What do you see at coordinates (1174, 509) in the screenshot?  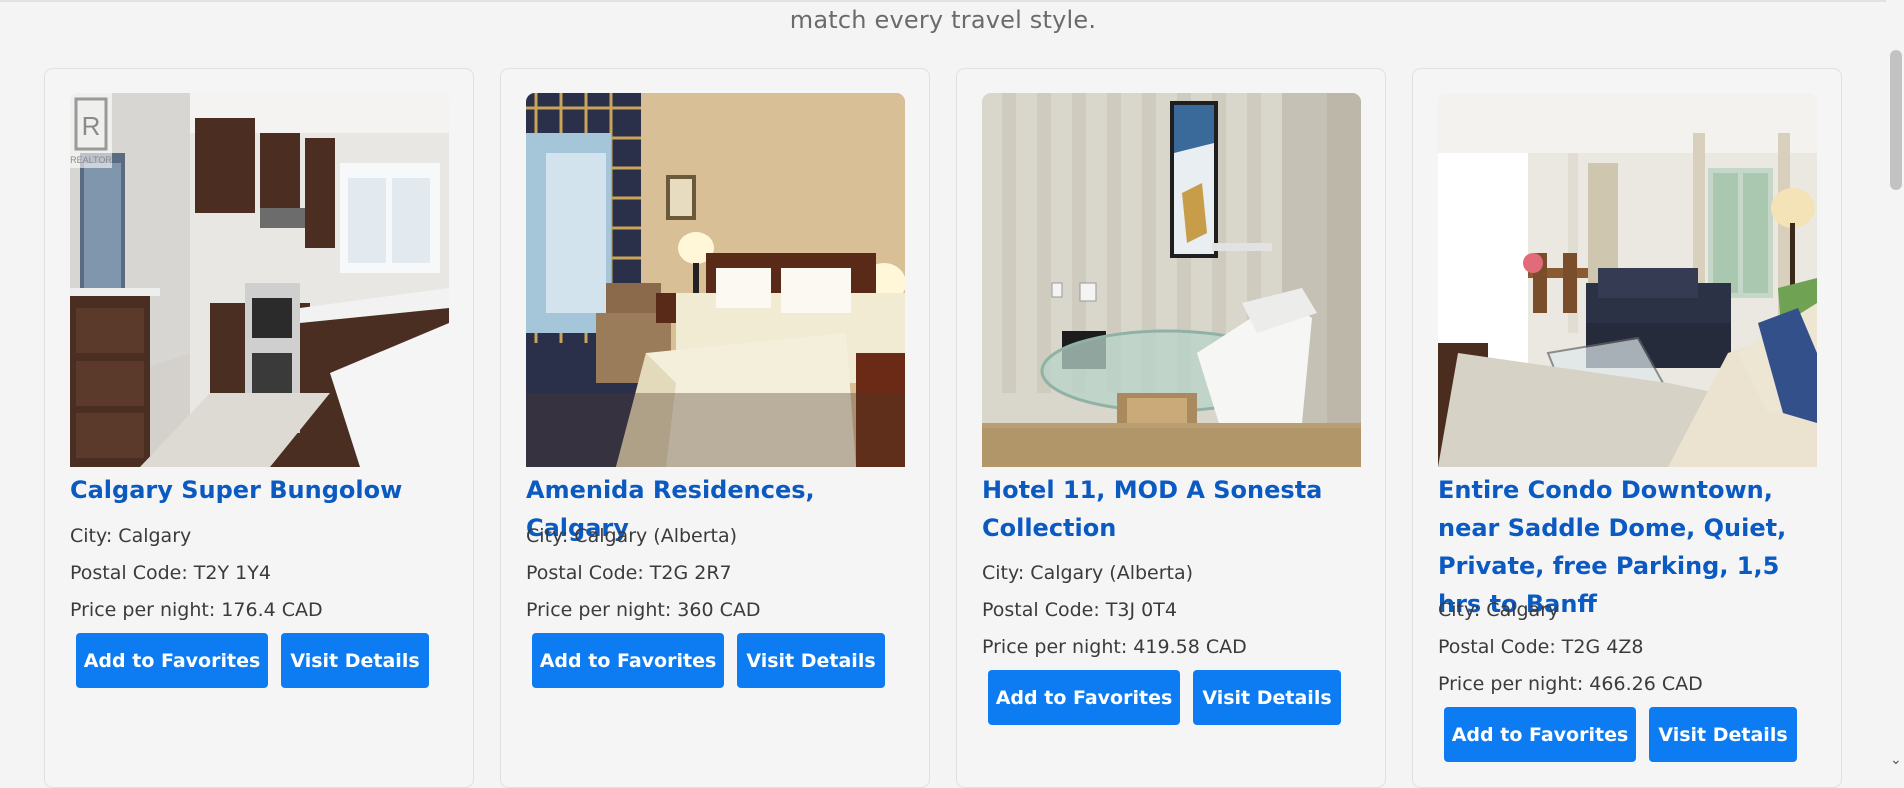 I see `listing-title: Hotel 11, MOD A Sonesta Collection` at bounding box center [1174, 509].